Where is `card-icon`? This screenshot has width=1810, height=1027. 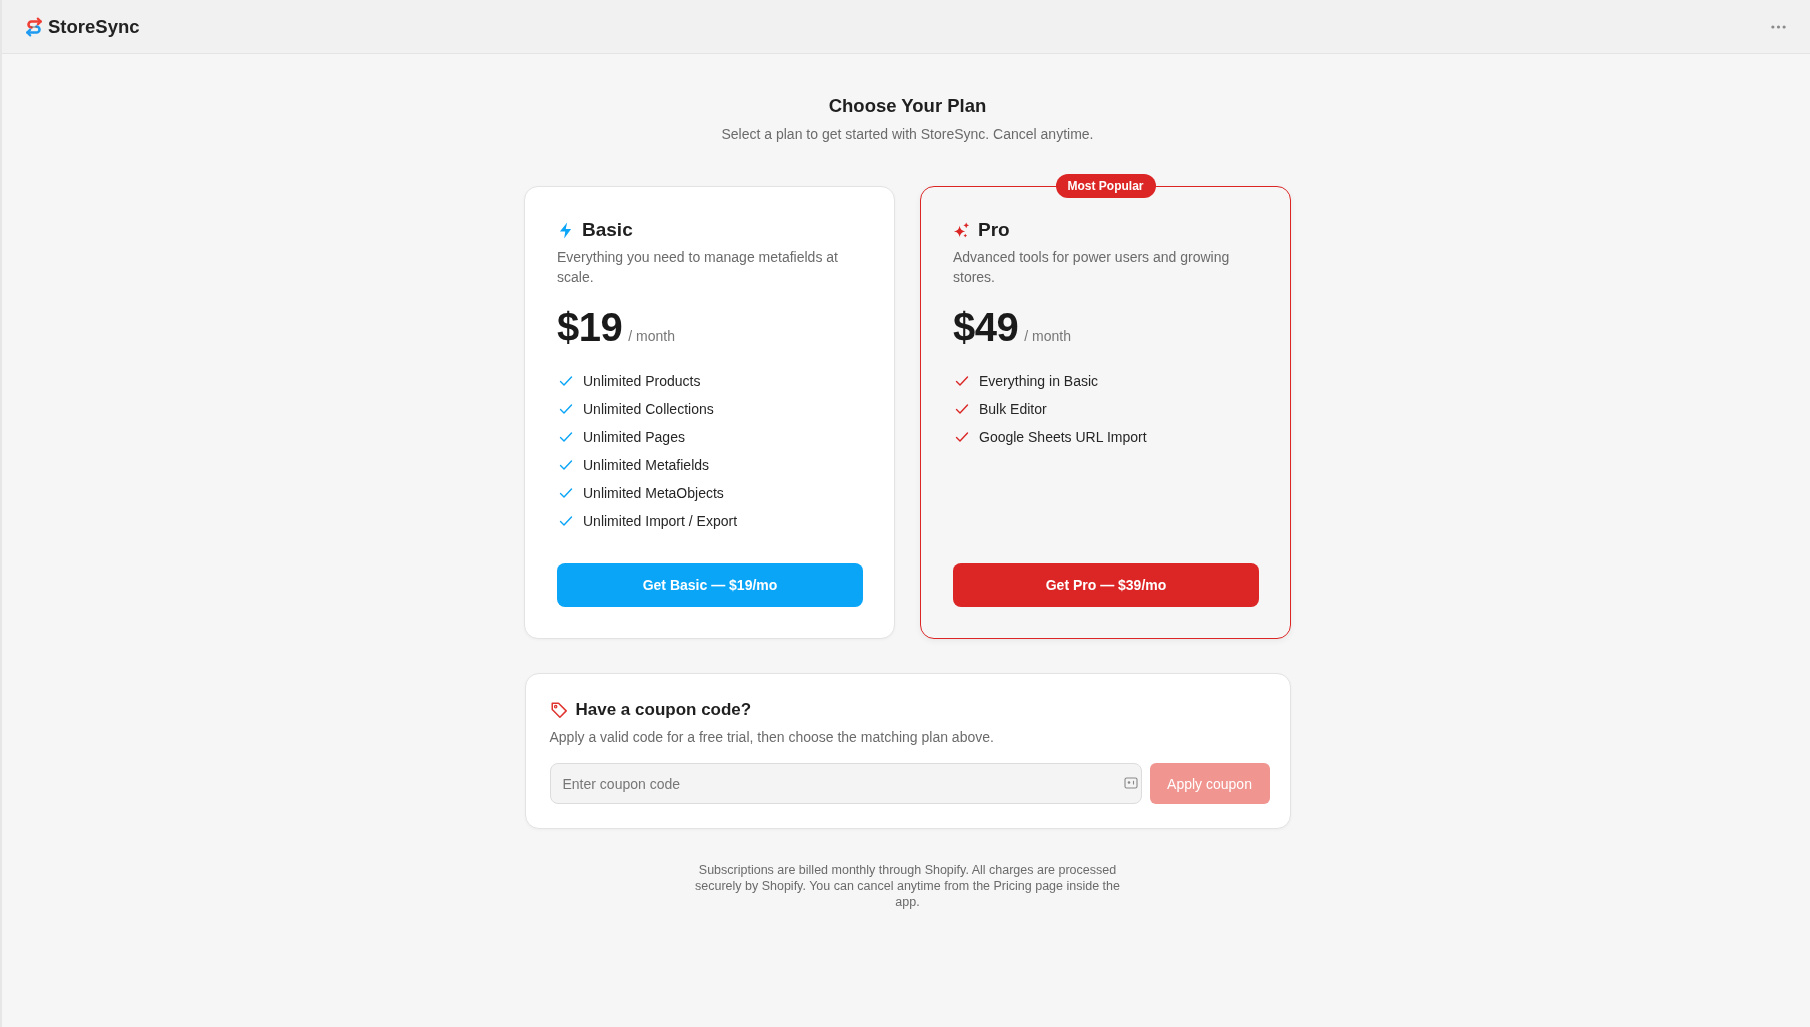
card-icon is located at coordinates (1130, 783).